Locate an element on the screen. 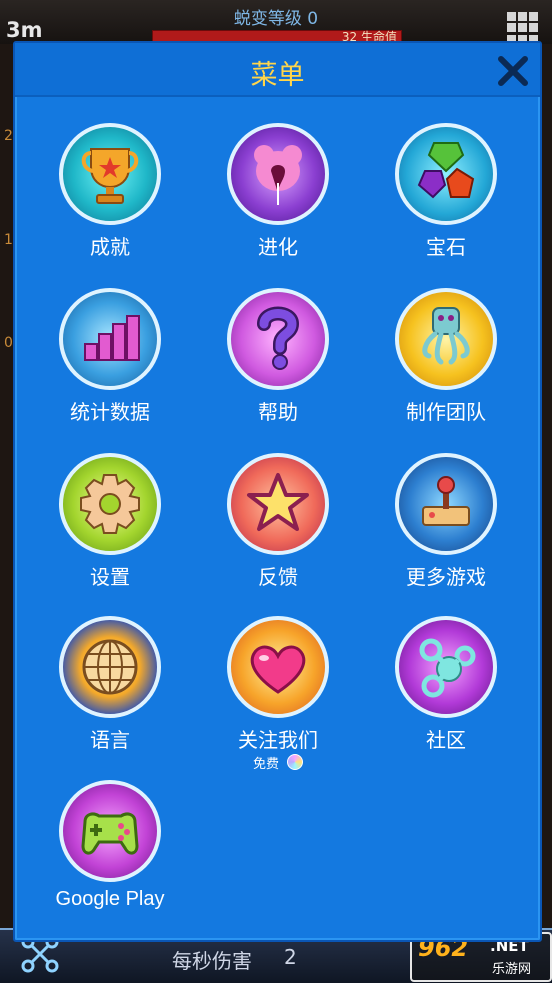 The width and height of the screenshot is (552, 983). evolution-icon is located at coordinates (278, 174).